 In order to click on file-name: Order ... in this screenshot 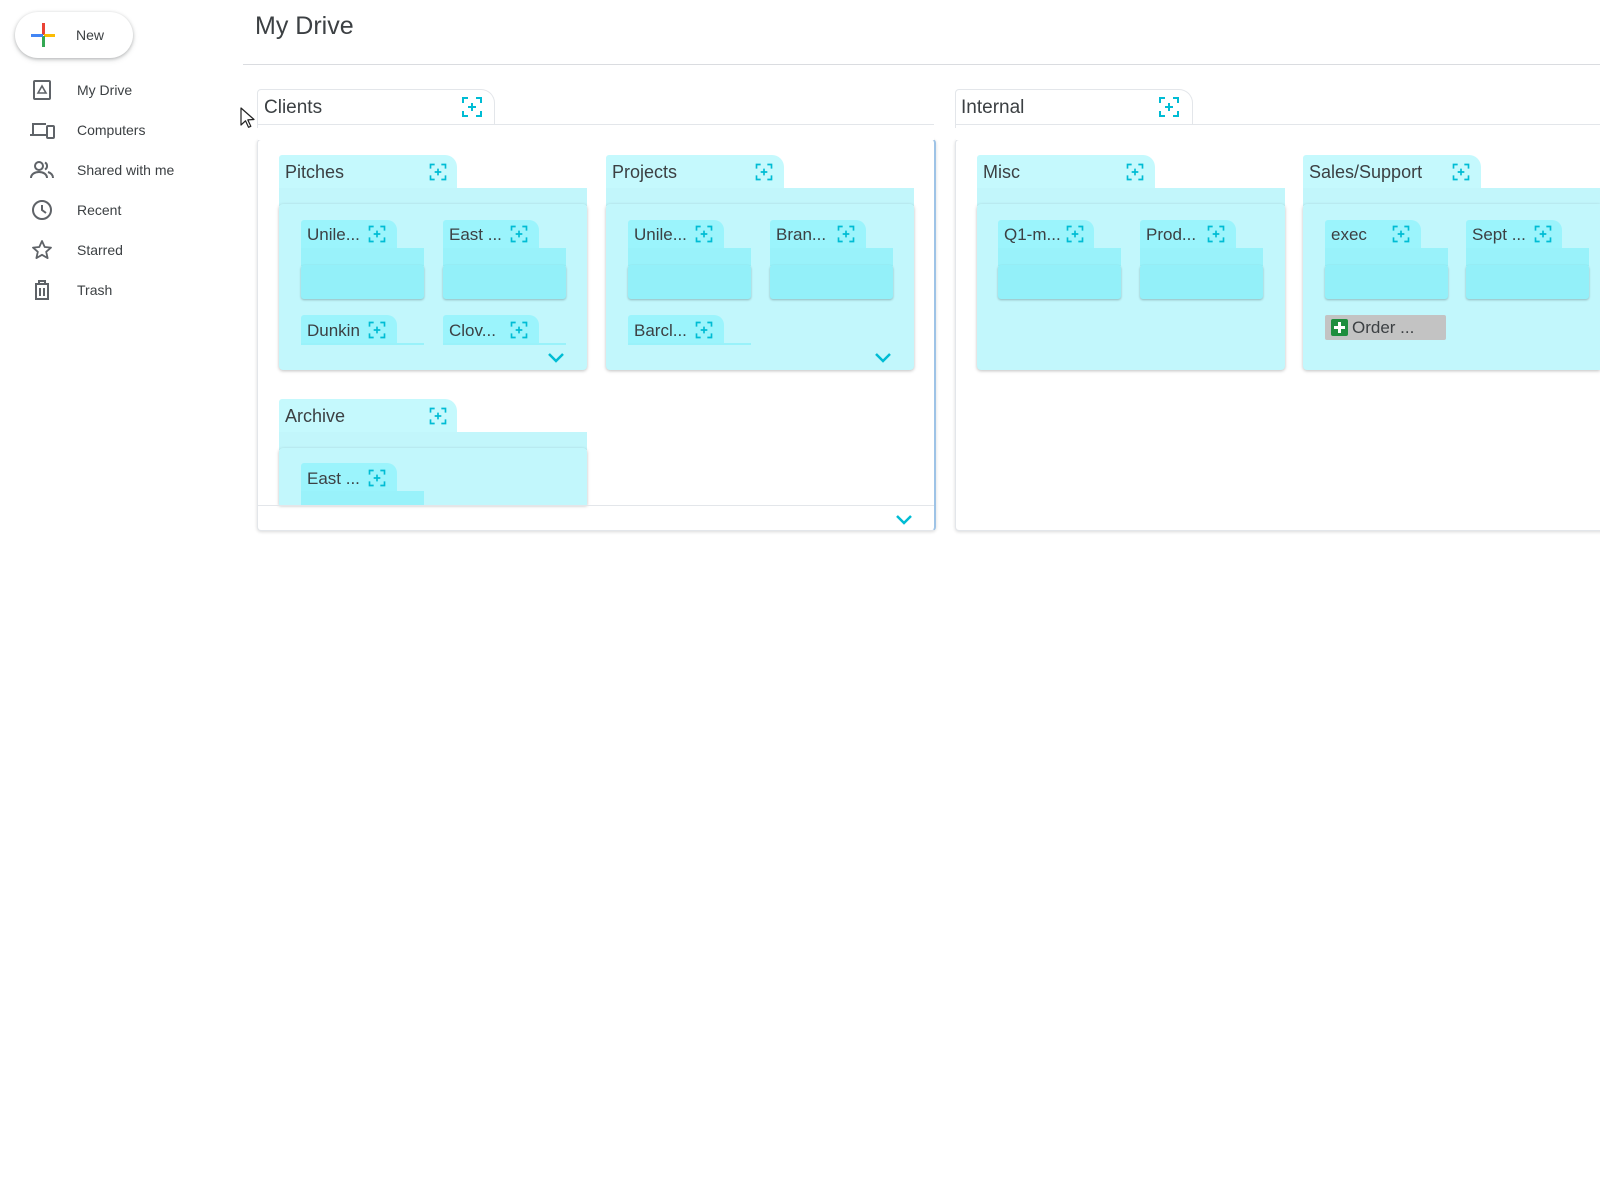, I will do `click(1383, 327)`.